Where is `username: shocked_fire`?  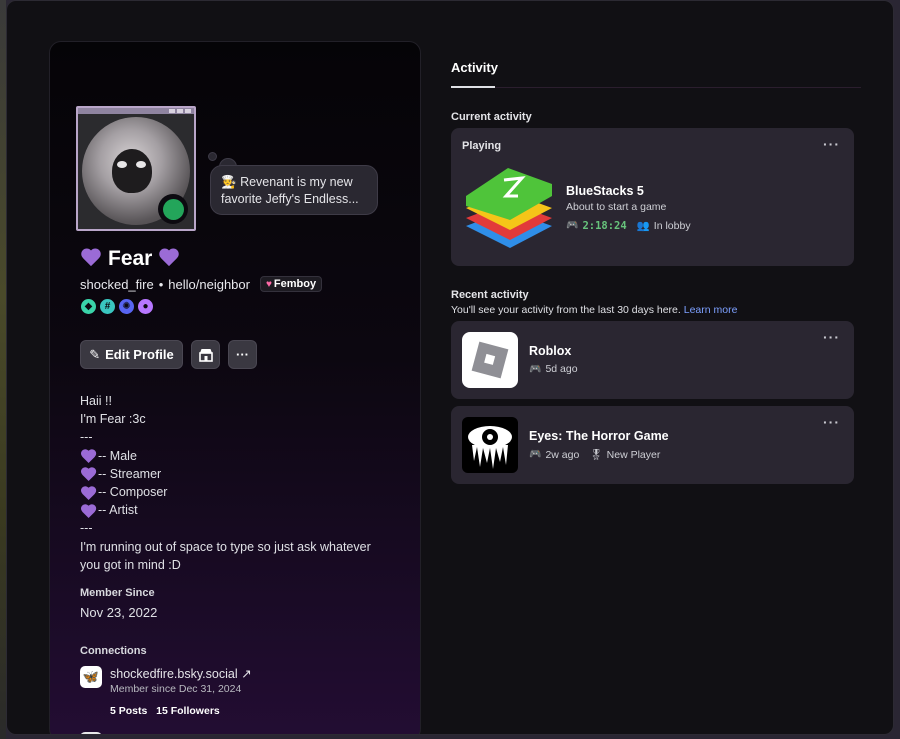
username: shocked_fire is located at coordinates (117, 284).